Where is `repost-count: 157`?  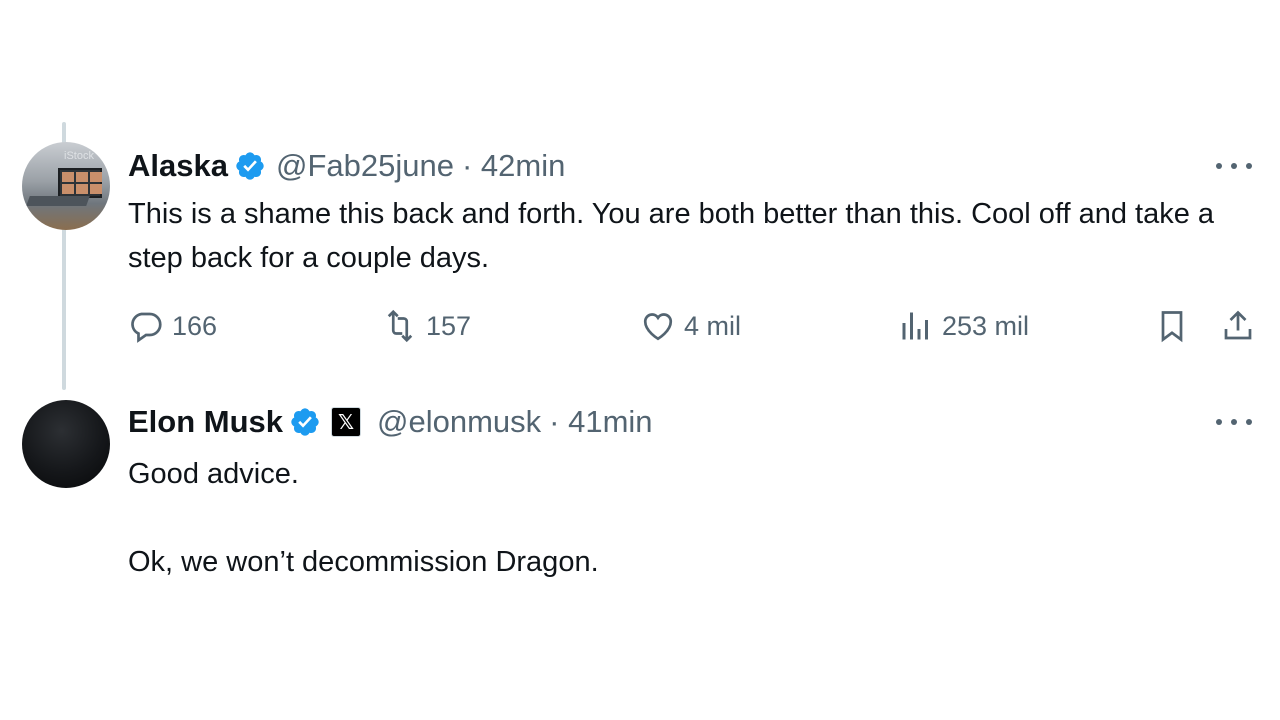
repost-count: 157 is located at coordinates (449, 325).